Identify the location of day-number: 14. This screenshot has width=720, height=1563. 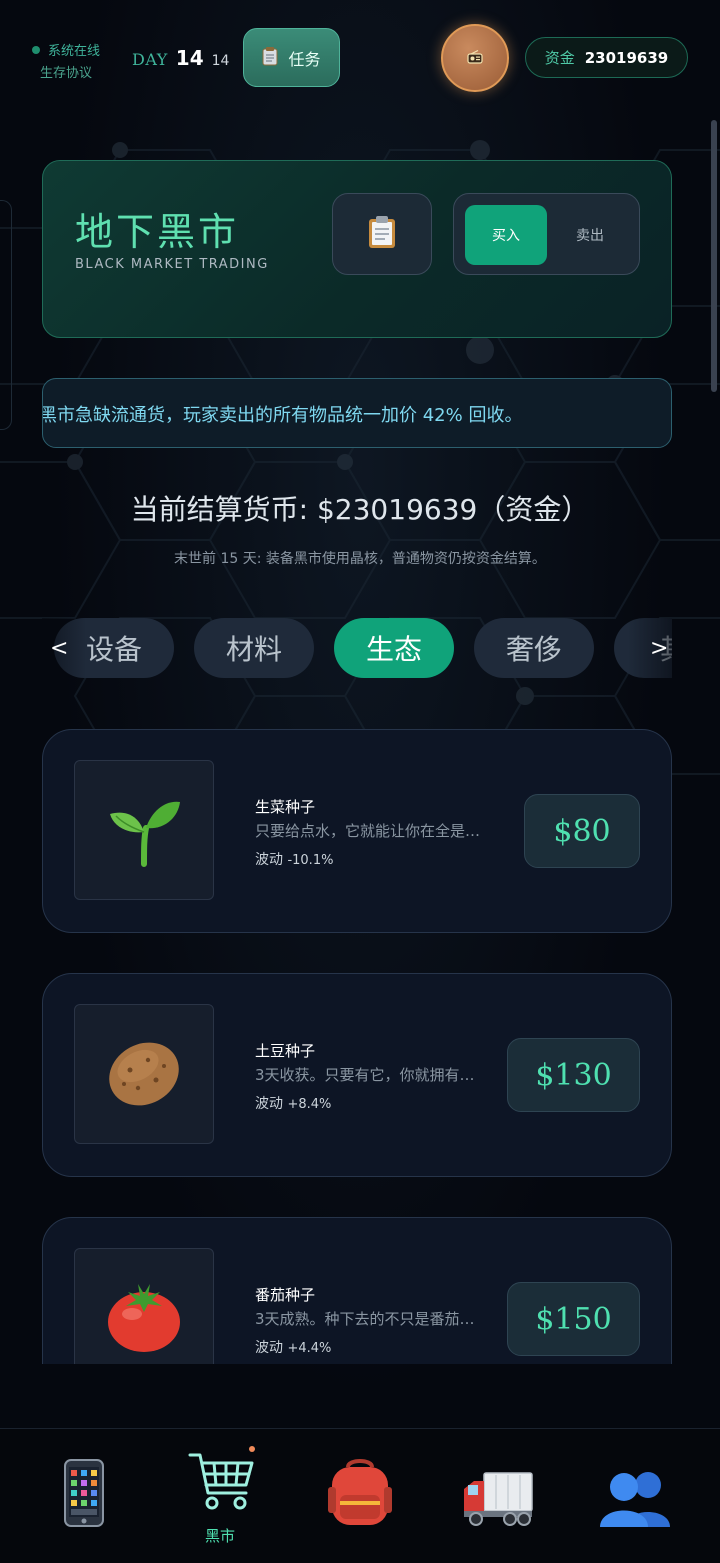
(189, 58).